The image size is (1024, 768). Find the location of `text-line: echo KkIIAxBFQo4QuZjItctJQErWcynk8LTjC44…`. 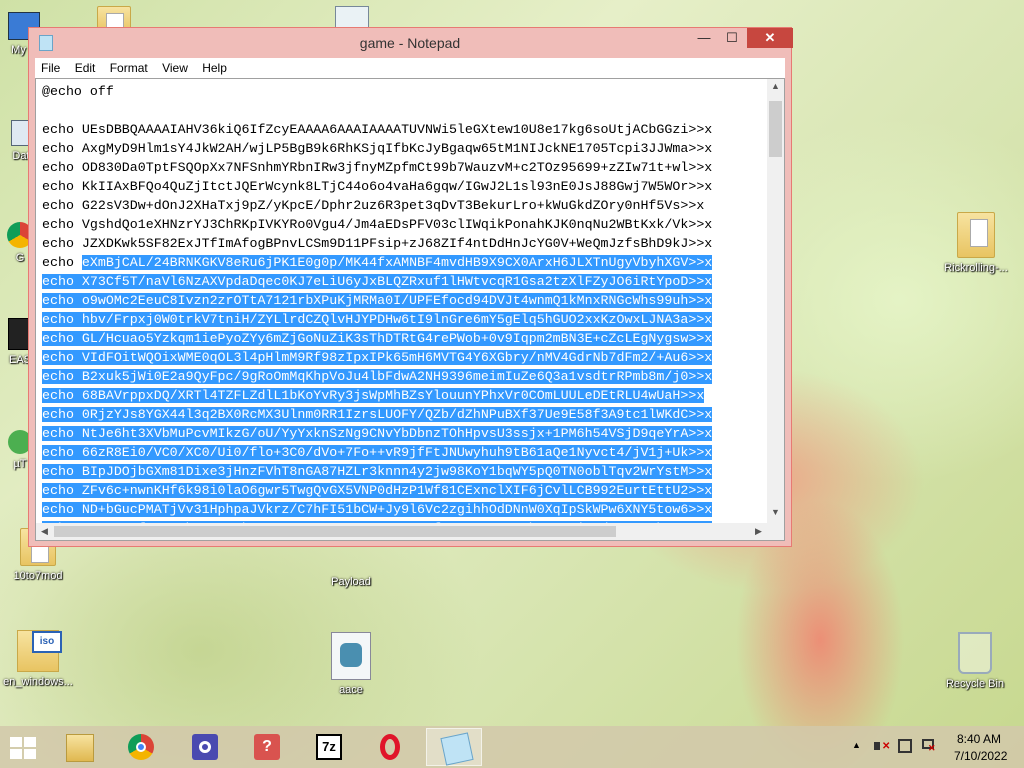

text-line: echo KkIIAxBFQo4QuZjItctJQErWcynk8LTjC44… is located at coordinates (377, 186).